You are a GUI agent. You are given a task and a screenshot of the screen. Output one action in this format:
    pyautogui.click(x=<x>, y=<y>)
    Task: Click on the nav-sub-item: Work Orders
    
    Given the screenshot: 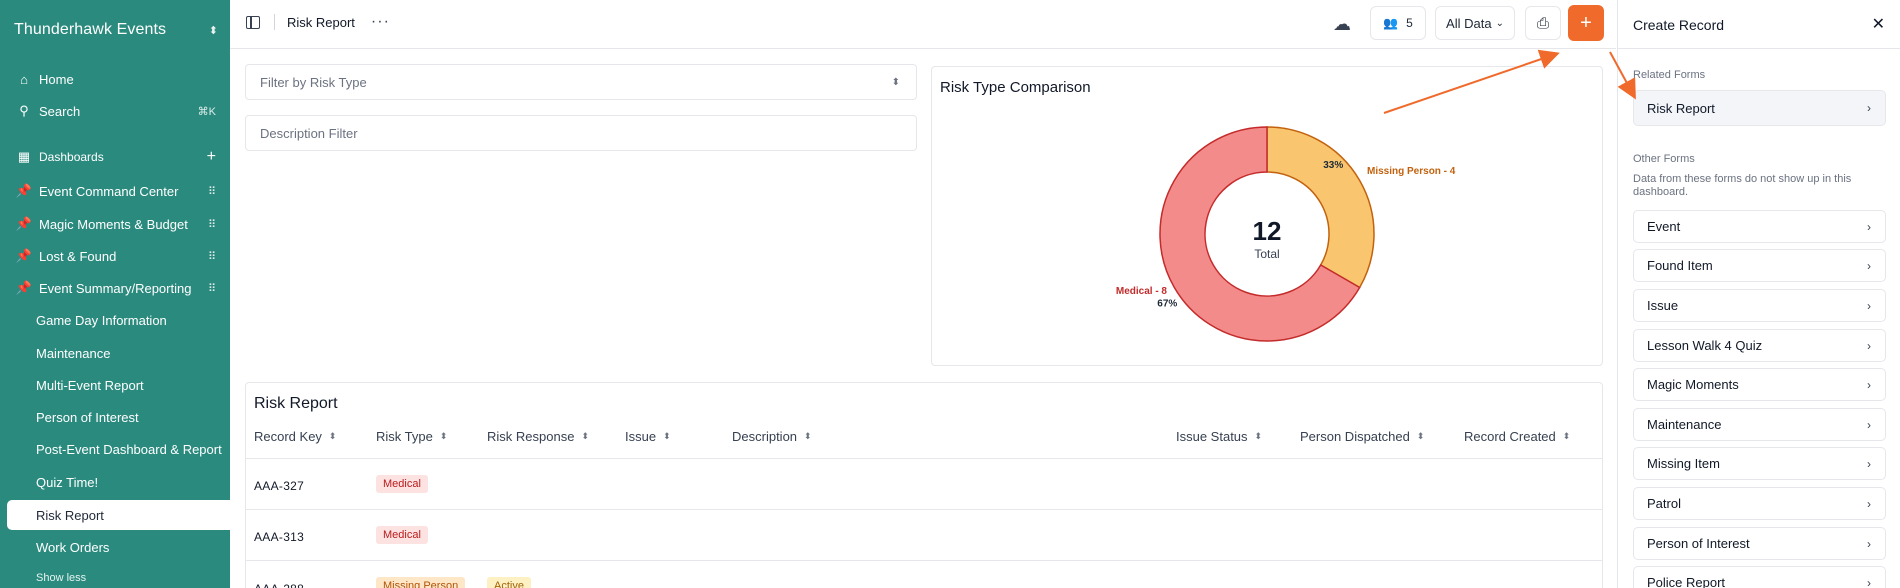 What is the action you would take?
    pyautogui.click(x=118, y=547)
    